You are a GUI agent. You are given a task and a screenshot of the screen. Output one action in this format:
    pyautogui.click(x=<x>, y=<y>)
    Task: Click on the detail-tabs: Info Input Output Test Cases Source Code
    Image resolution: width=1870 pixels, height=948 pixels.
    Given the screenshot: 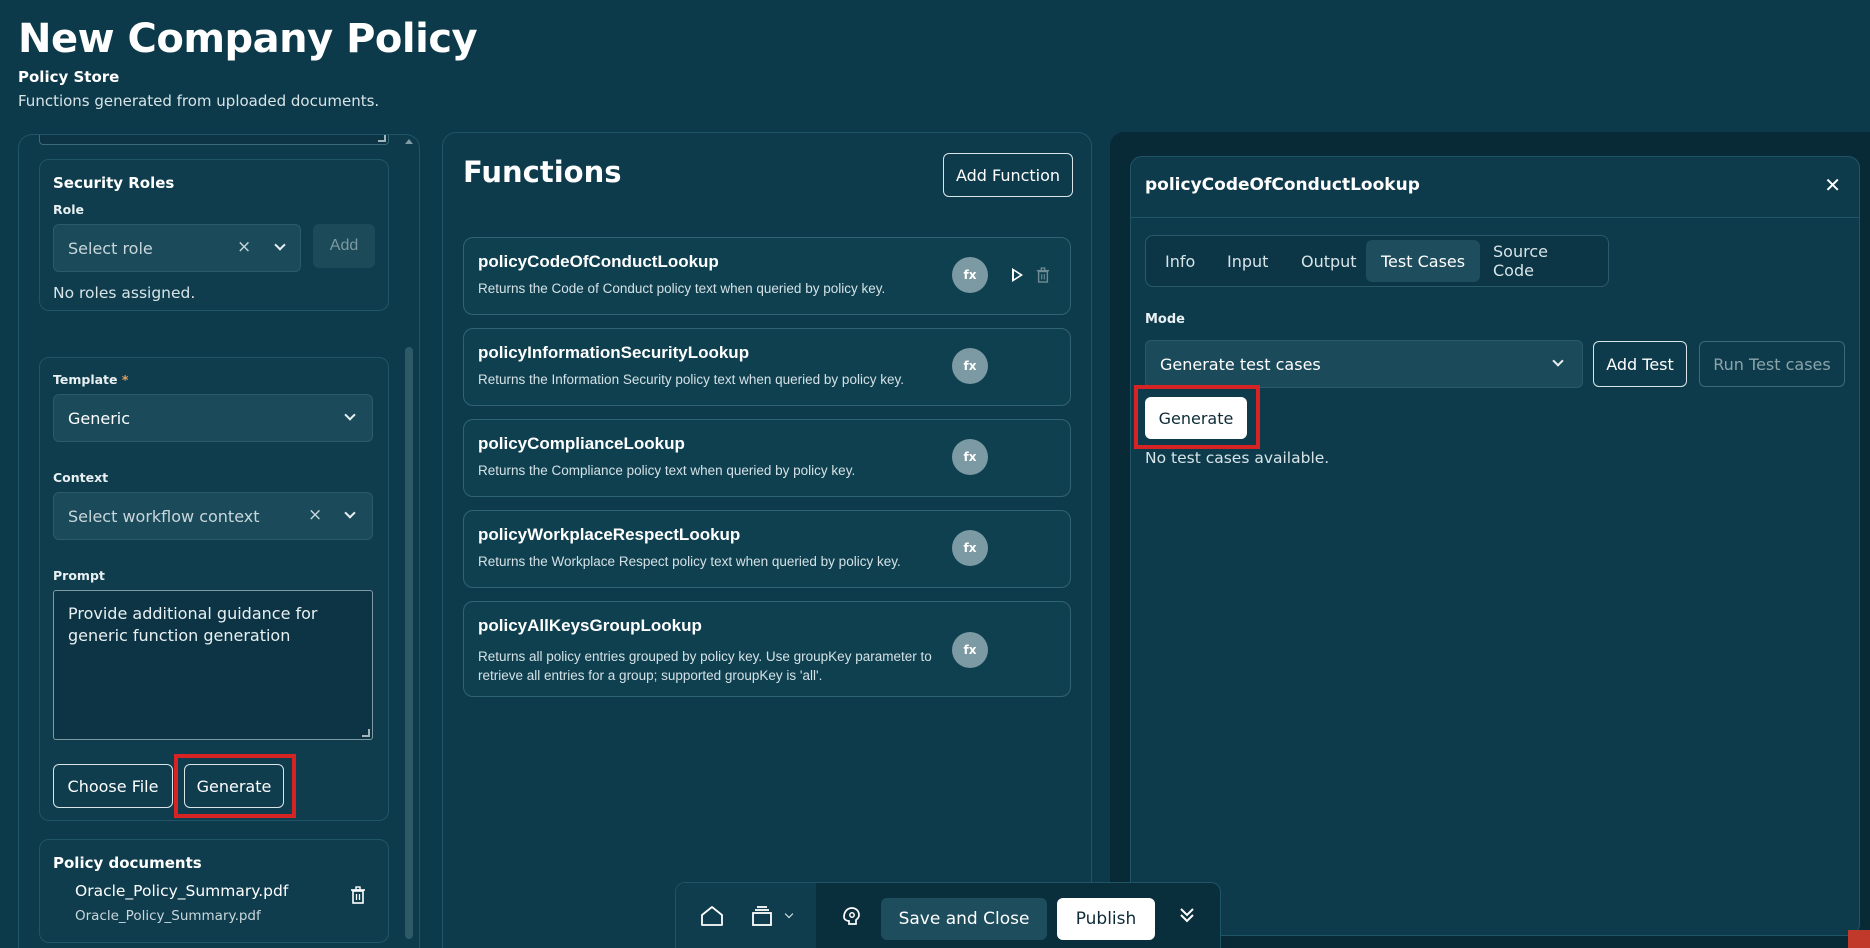 What is the action you would take?
    pyautogui.click(x=1377, y=261)
    